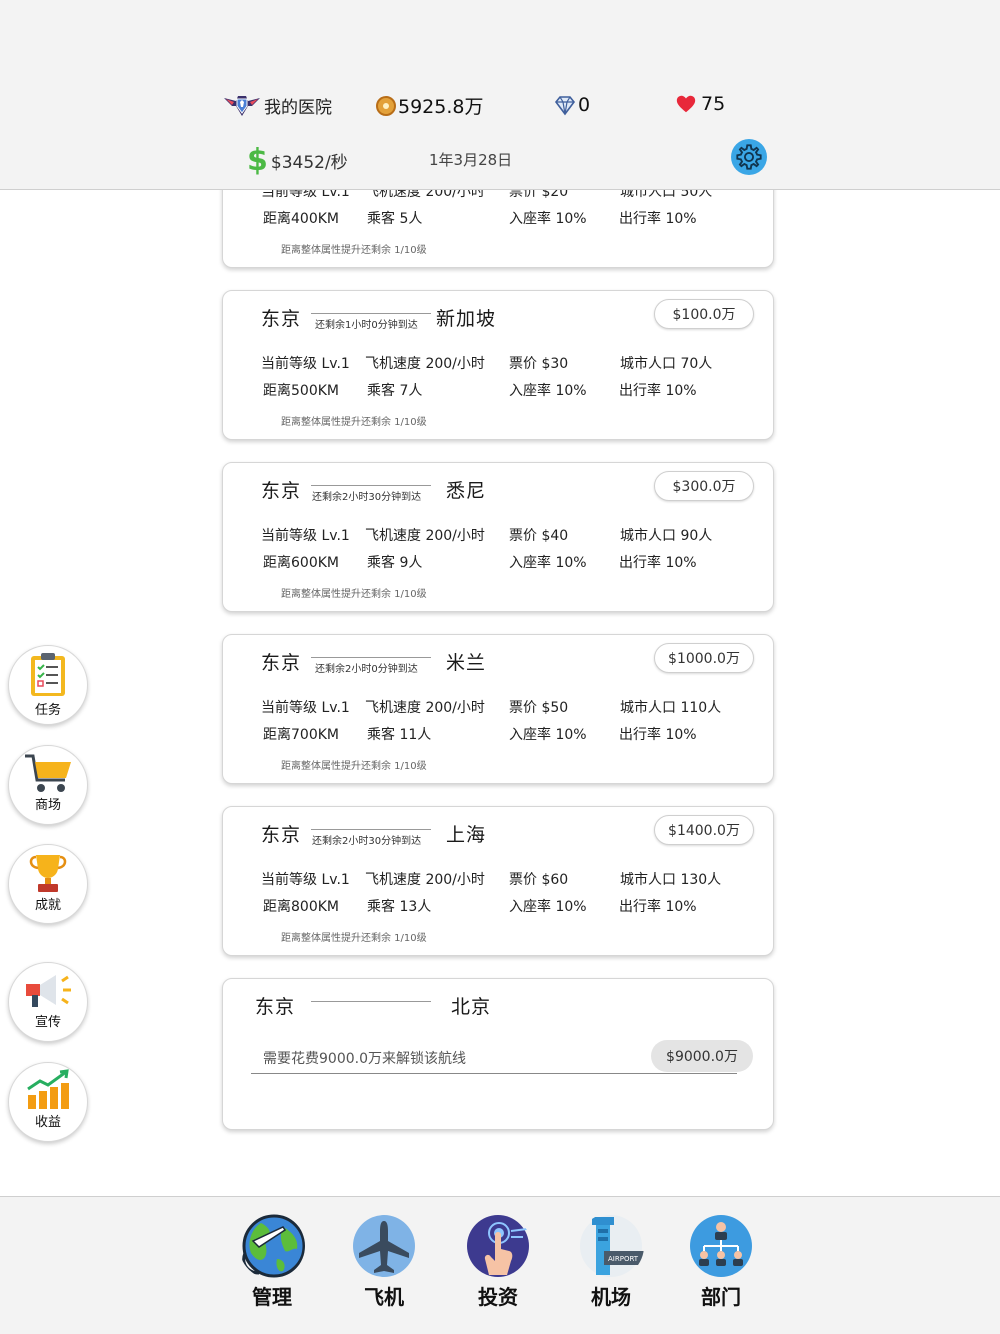  Describe the element at coordinates (666, 536) in the screenshot. I see `route-population: 城市人口 90人` at that location.